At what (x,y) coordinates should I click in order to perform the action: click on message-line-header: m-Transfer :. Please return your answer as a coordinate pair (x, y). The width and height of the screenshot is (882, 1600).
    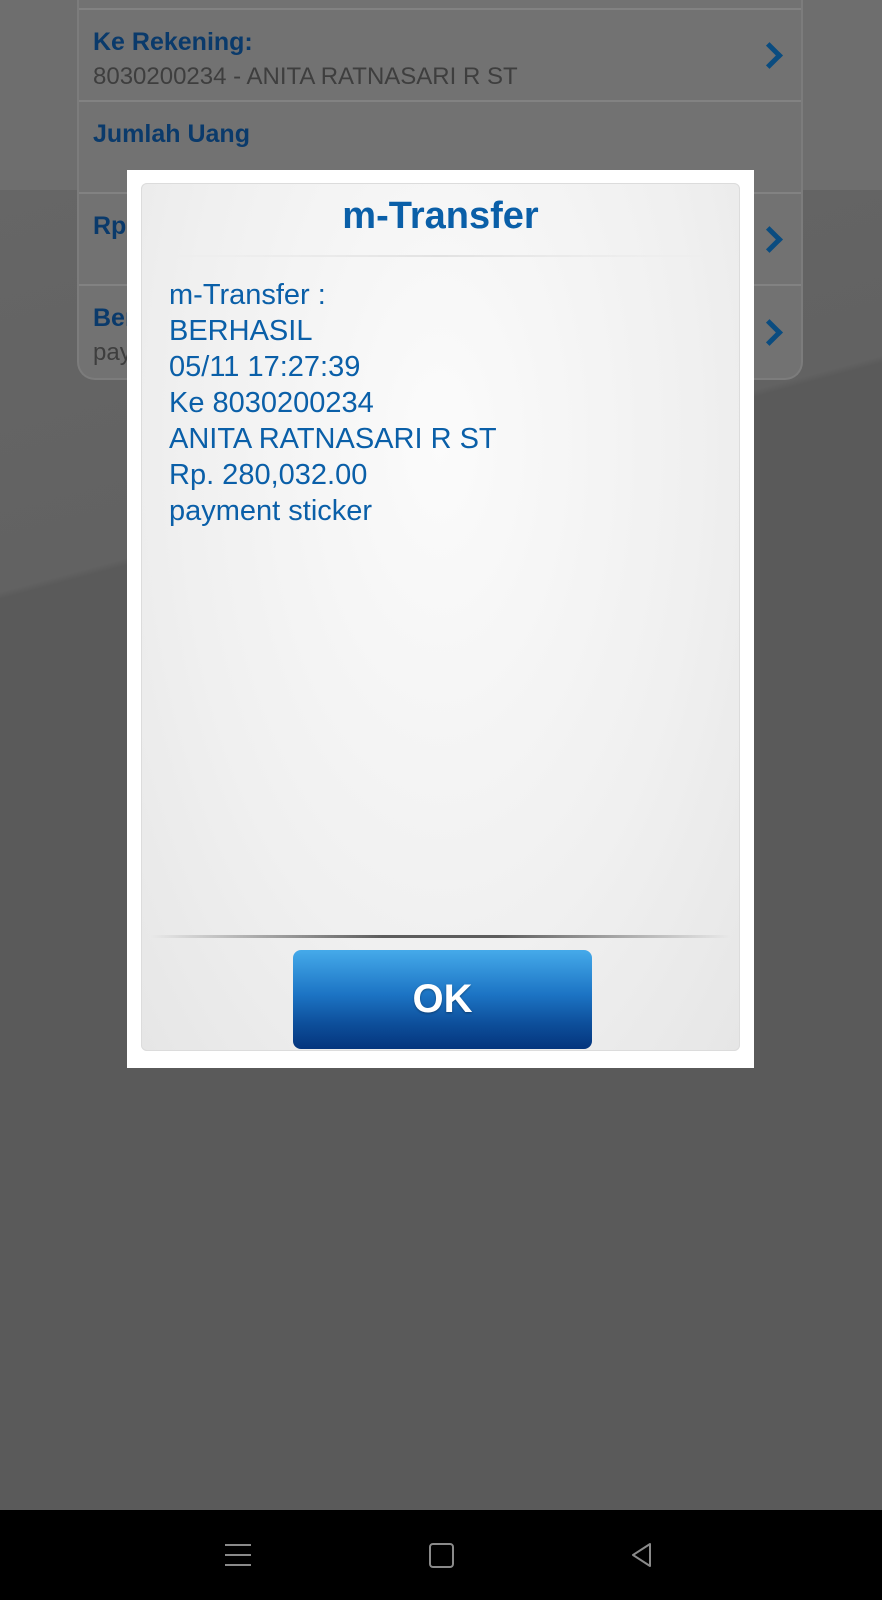
    Looking at the image, I should click on (247, 295).